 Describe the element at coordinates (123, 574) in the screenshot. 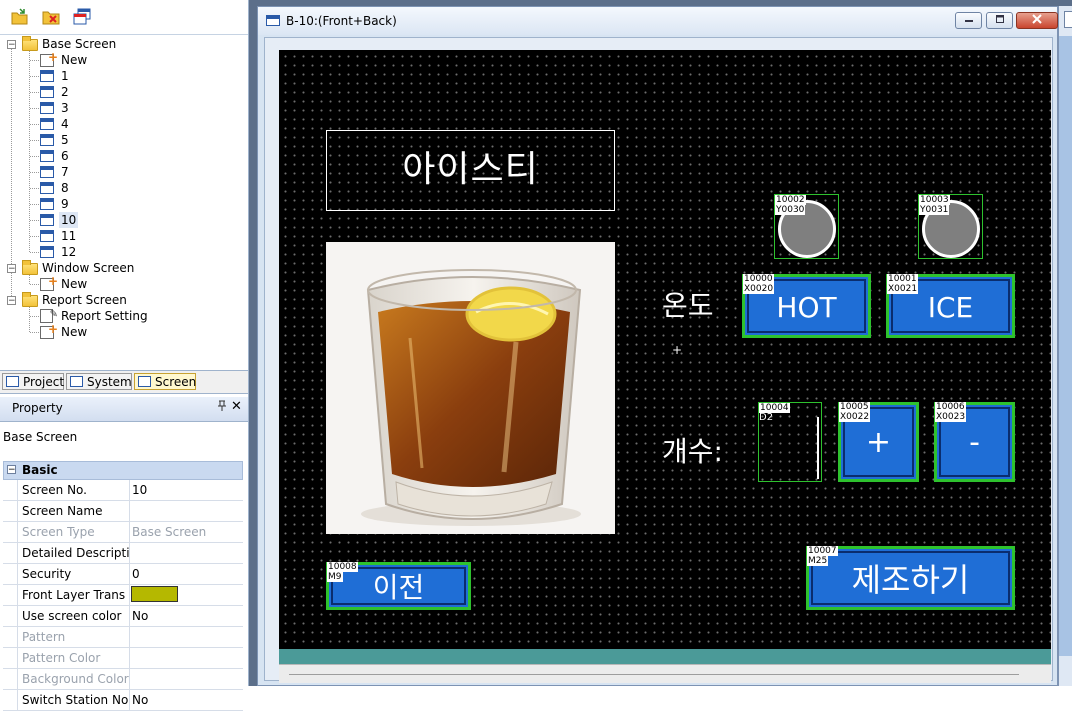

I see `property-row-security: Security 0` at that location.